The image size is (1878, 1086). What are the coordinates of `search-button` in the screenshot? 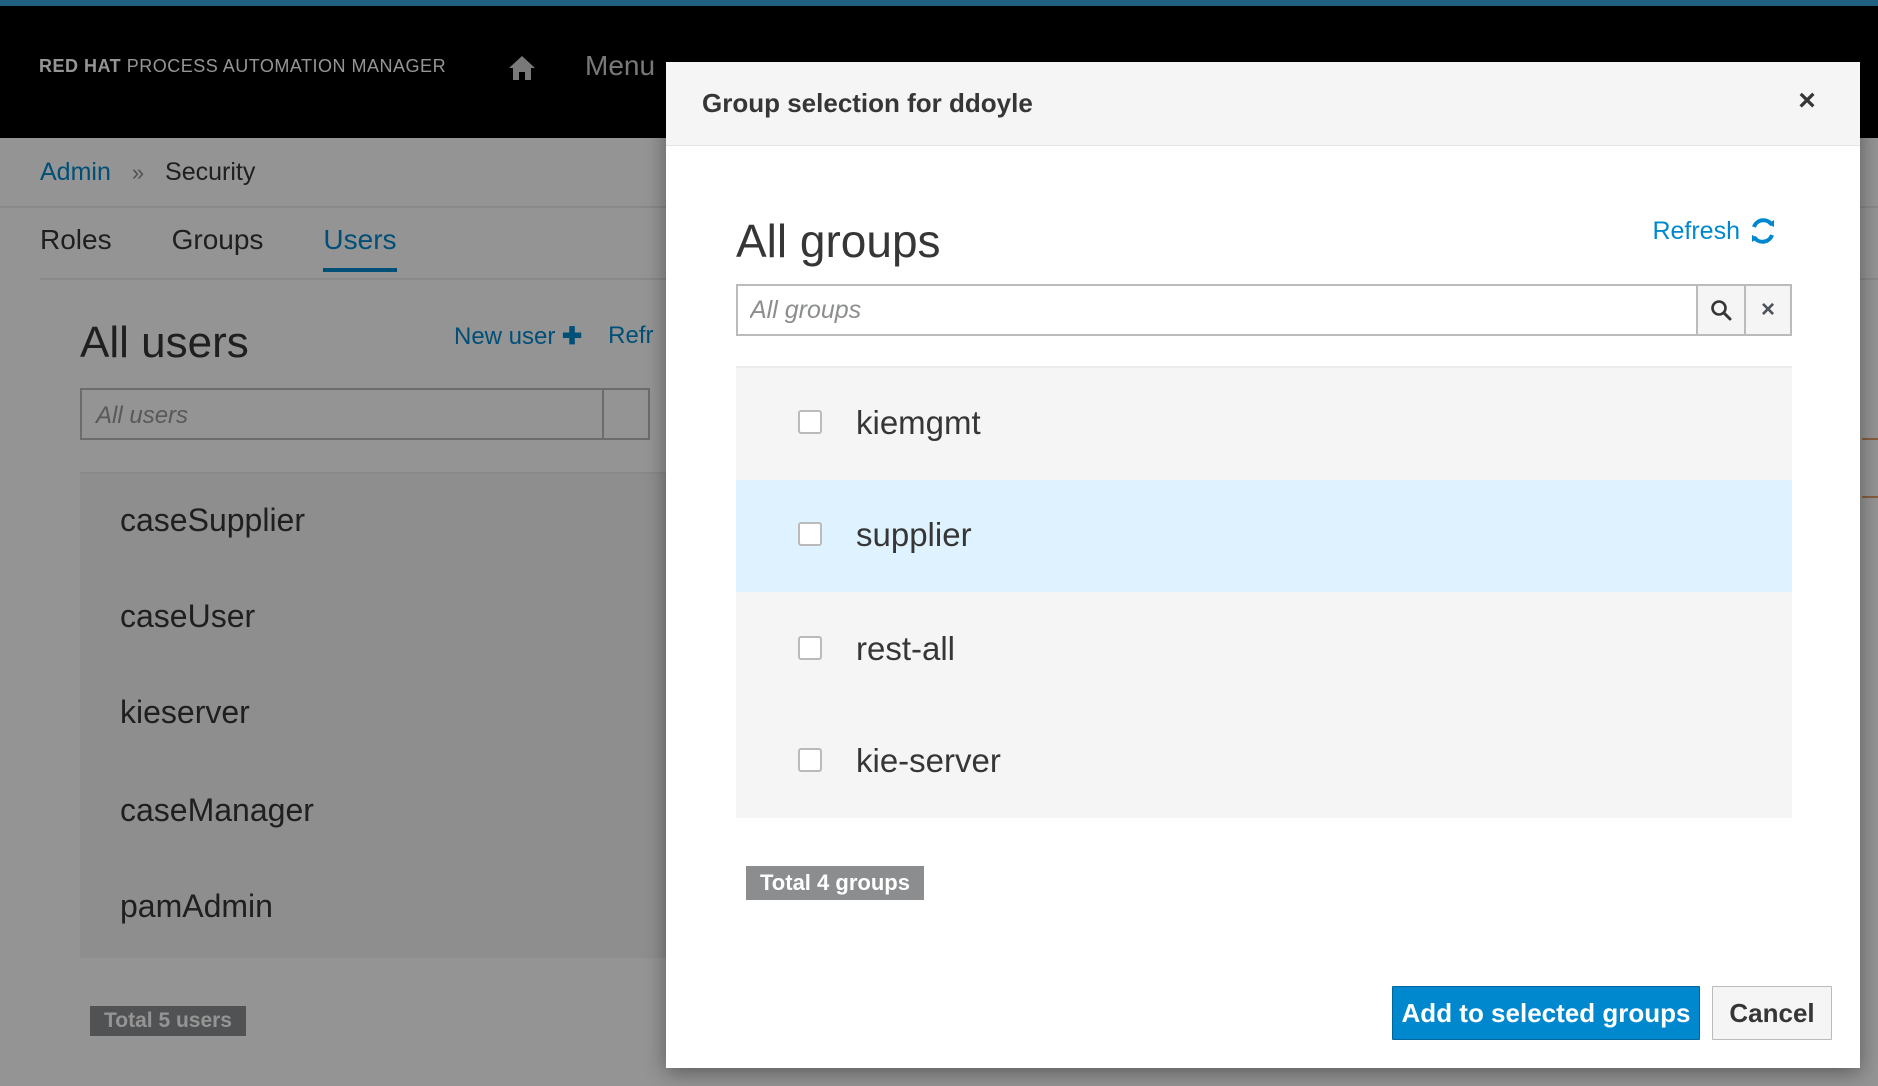 It's located at (1720, 310).